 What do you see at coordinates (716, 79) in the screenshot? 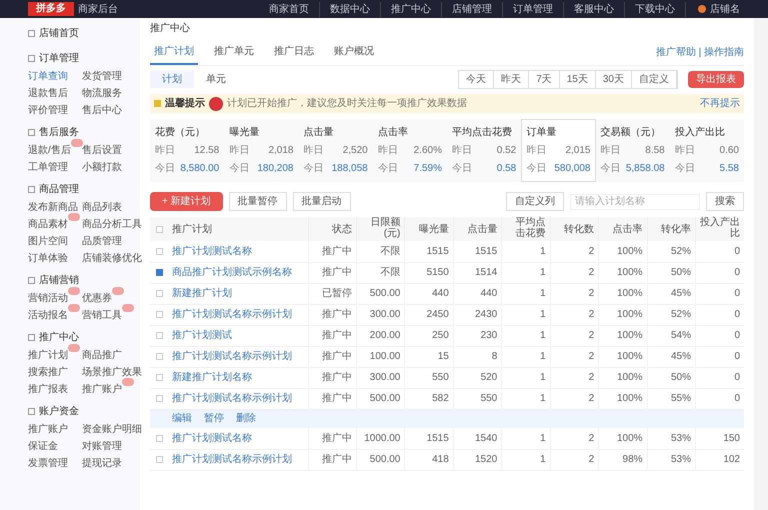
I see `export-button: 导出报表` at bounding box center [716, 79].